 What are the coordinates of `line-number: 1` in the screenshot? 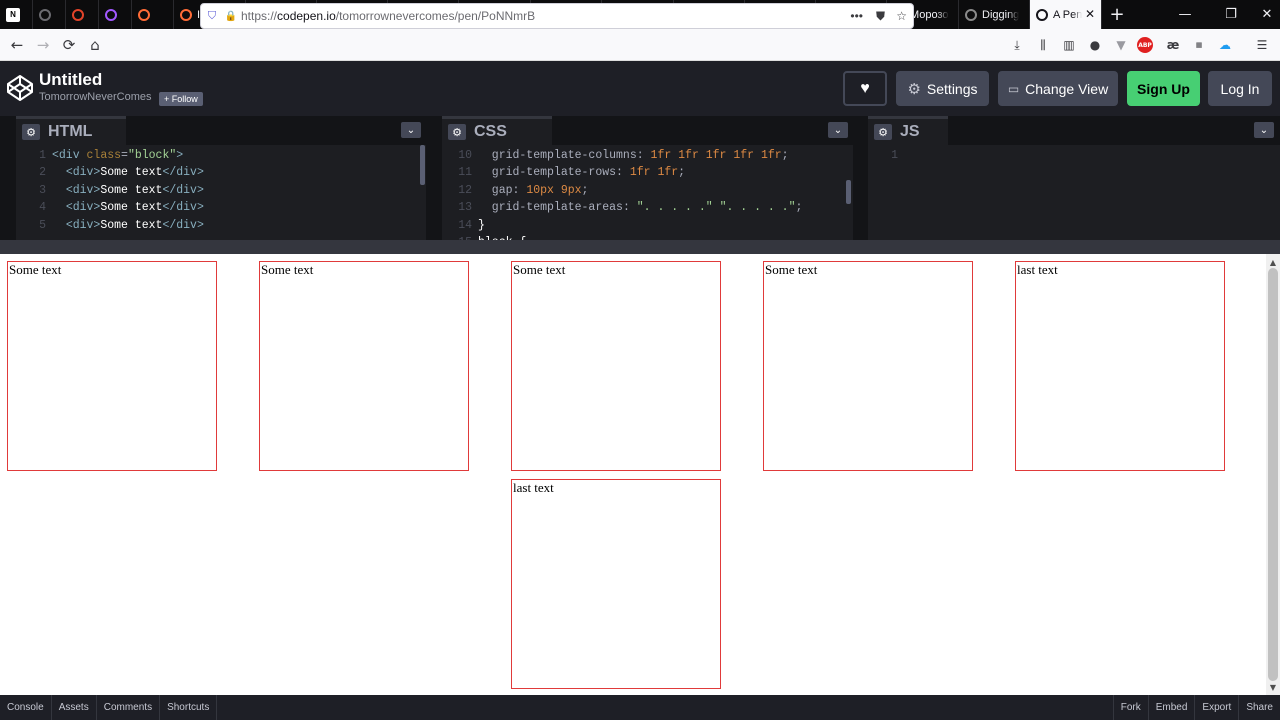 It's located at (42, 155).